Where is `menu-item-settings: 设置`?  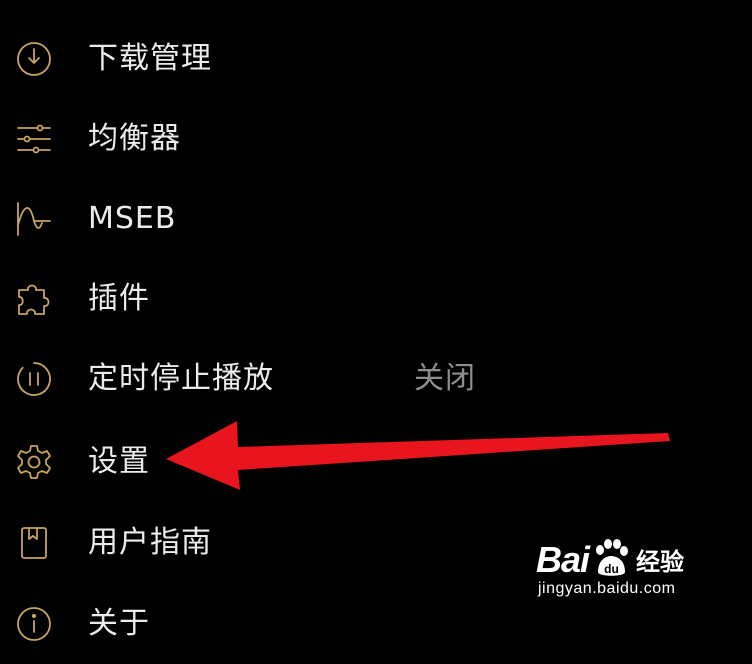 menu-item-settings: 设置 is located at coordinates (376, 462).